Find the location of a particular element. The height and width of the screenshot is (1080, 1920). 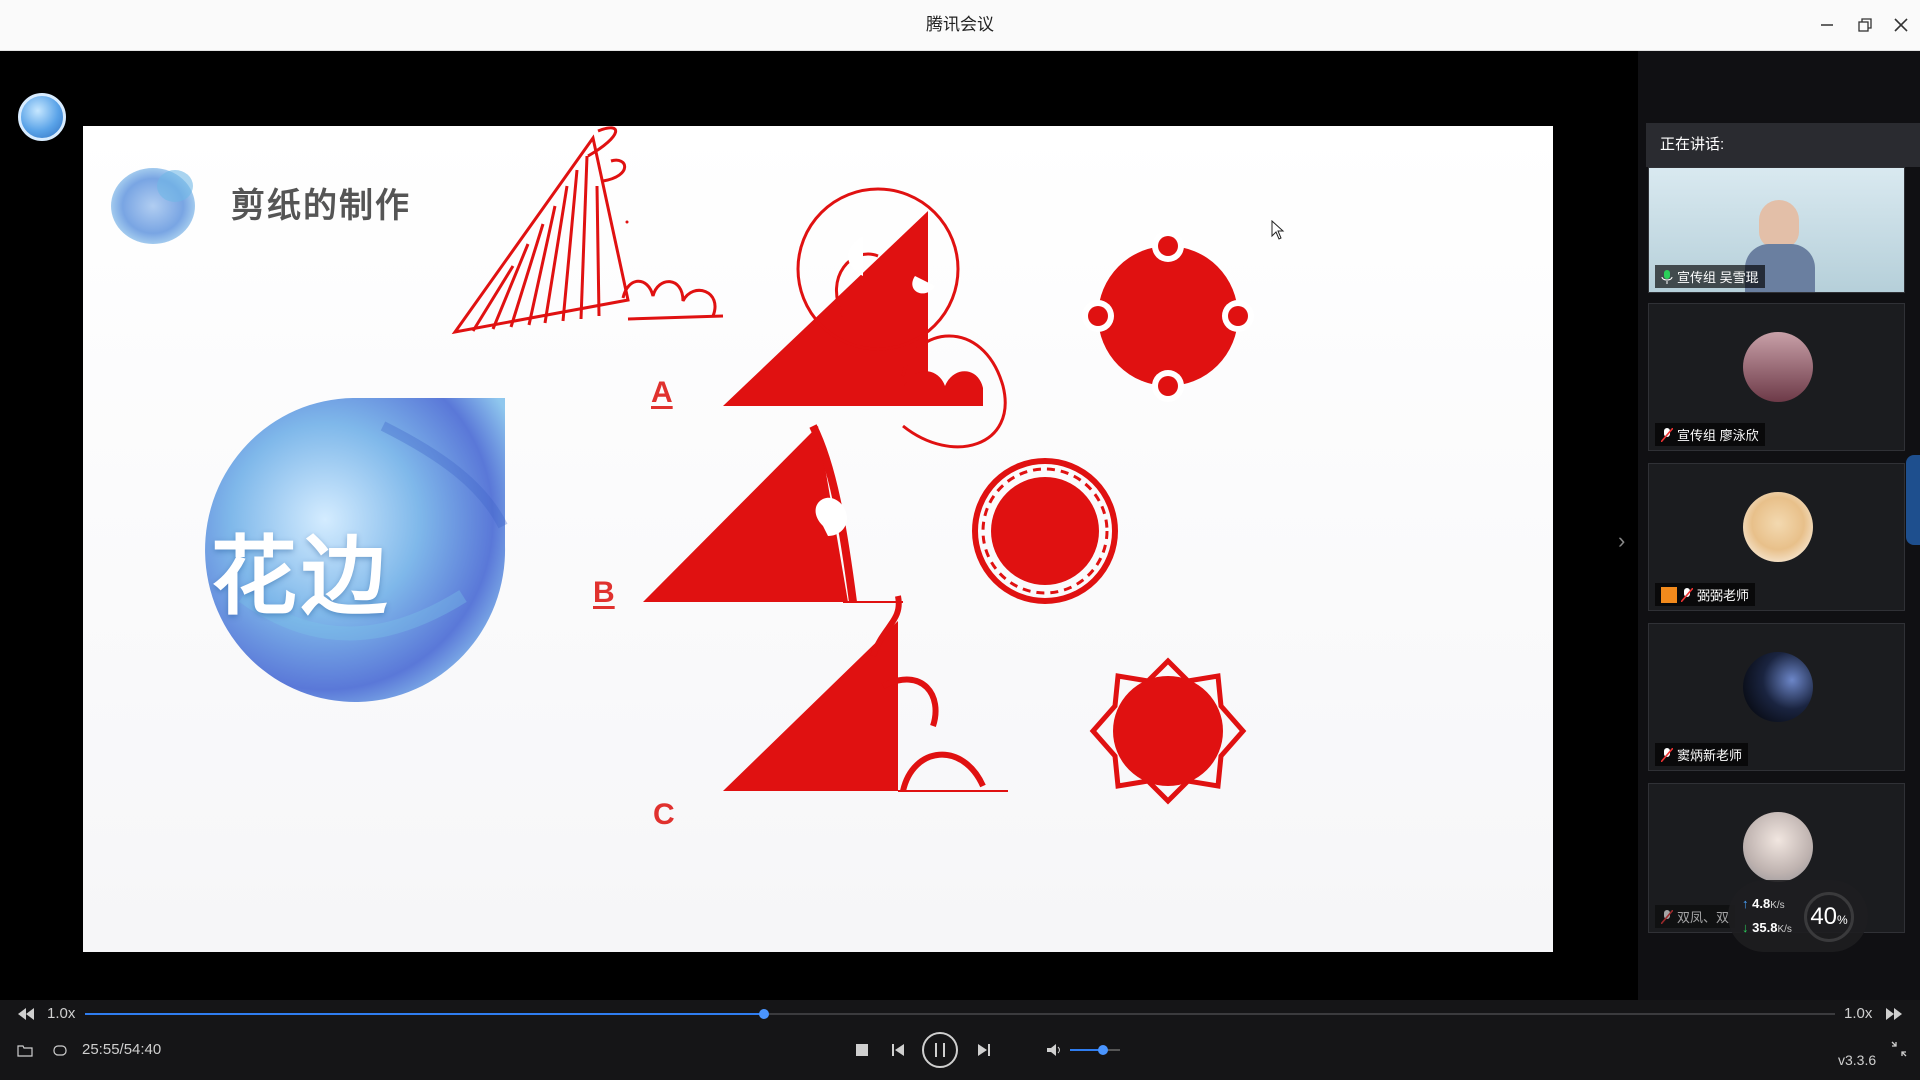

next-icon is located at coordinates (984, 1050).